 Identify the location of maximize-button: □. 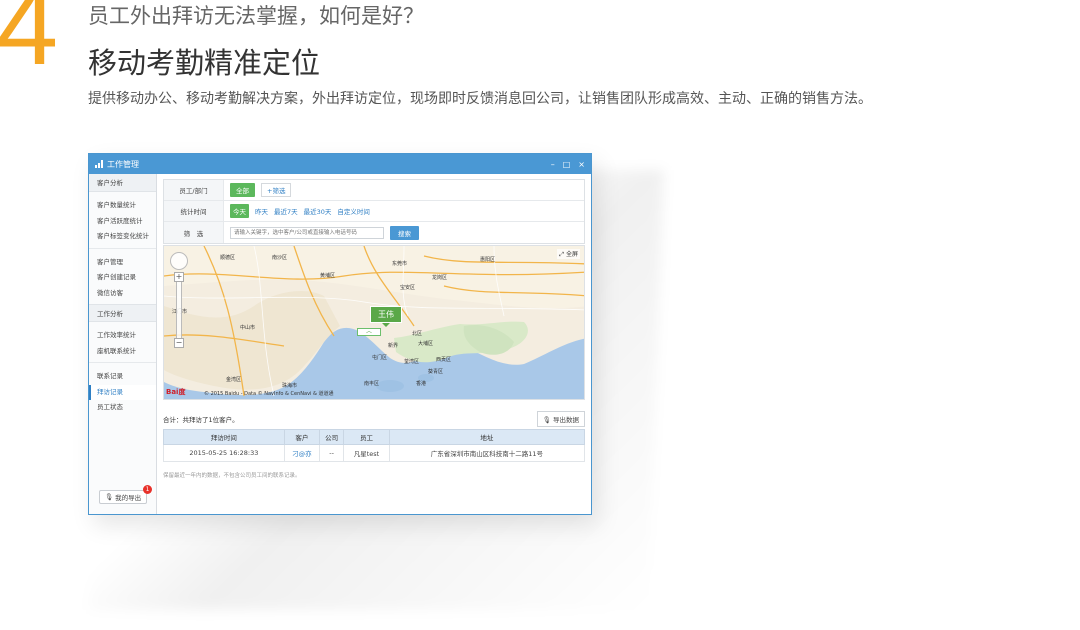
(567, 164).